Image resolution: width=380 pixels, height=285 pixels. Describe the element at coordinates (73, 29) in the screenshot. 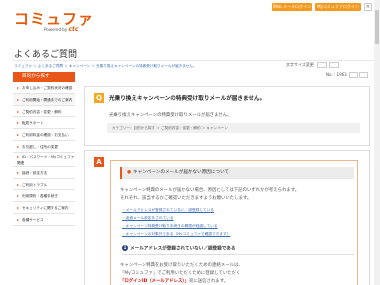

I see `logo-brand: ctc` at that location.